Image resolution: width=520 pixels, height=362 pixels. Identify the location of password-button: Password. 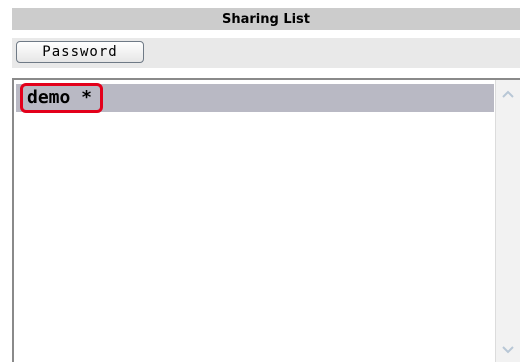
(80, 52).